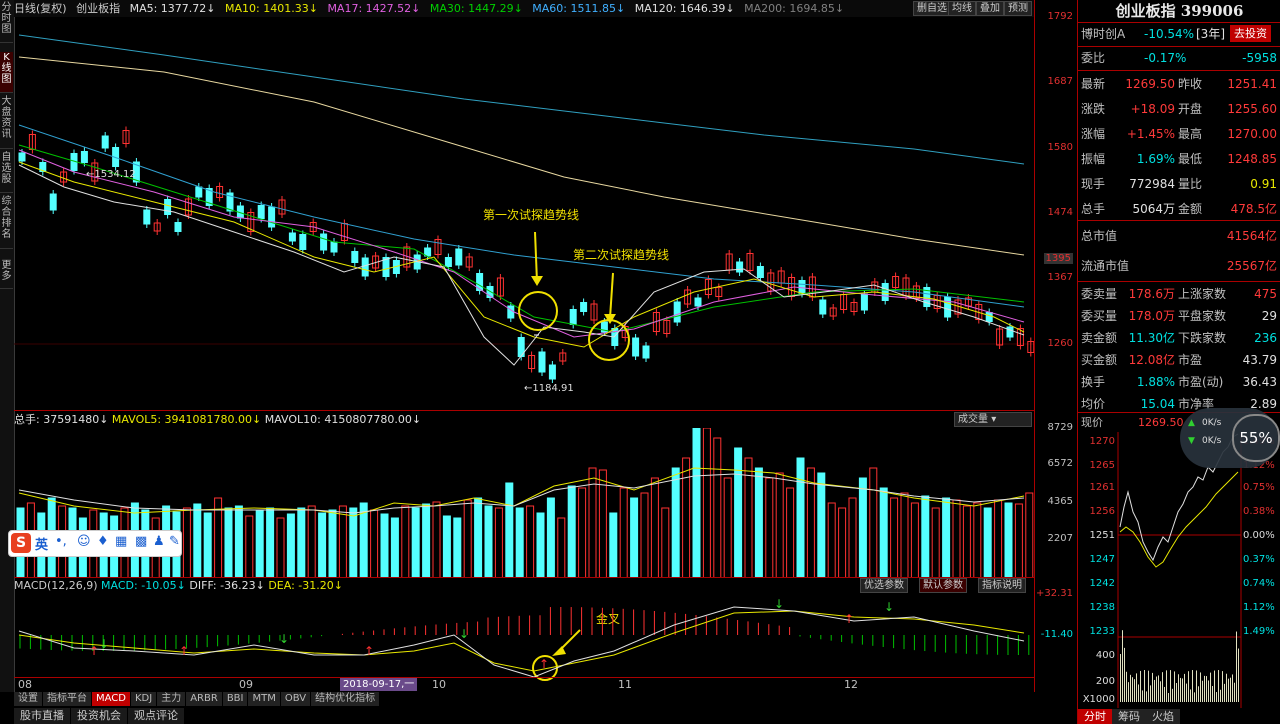 This screenshot has width=1280, height=724. I want to click on default-params-button: 默认参数, so click(943, 585).